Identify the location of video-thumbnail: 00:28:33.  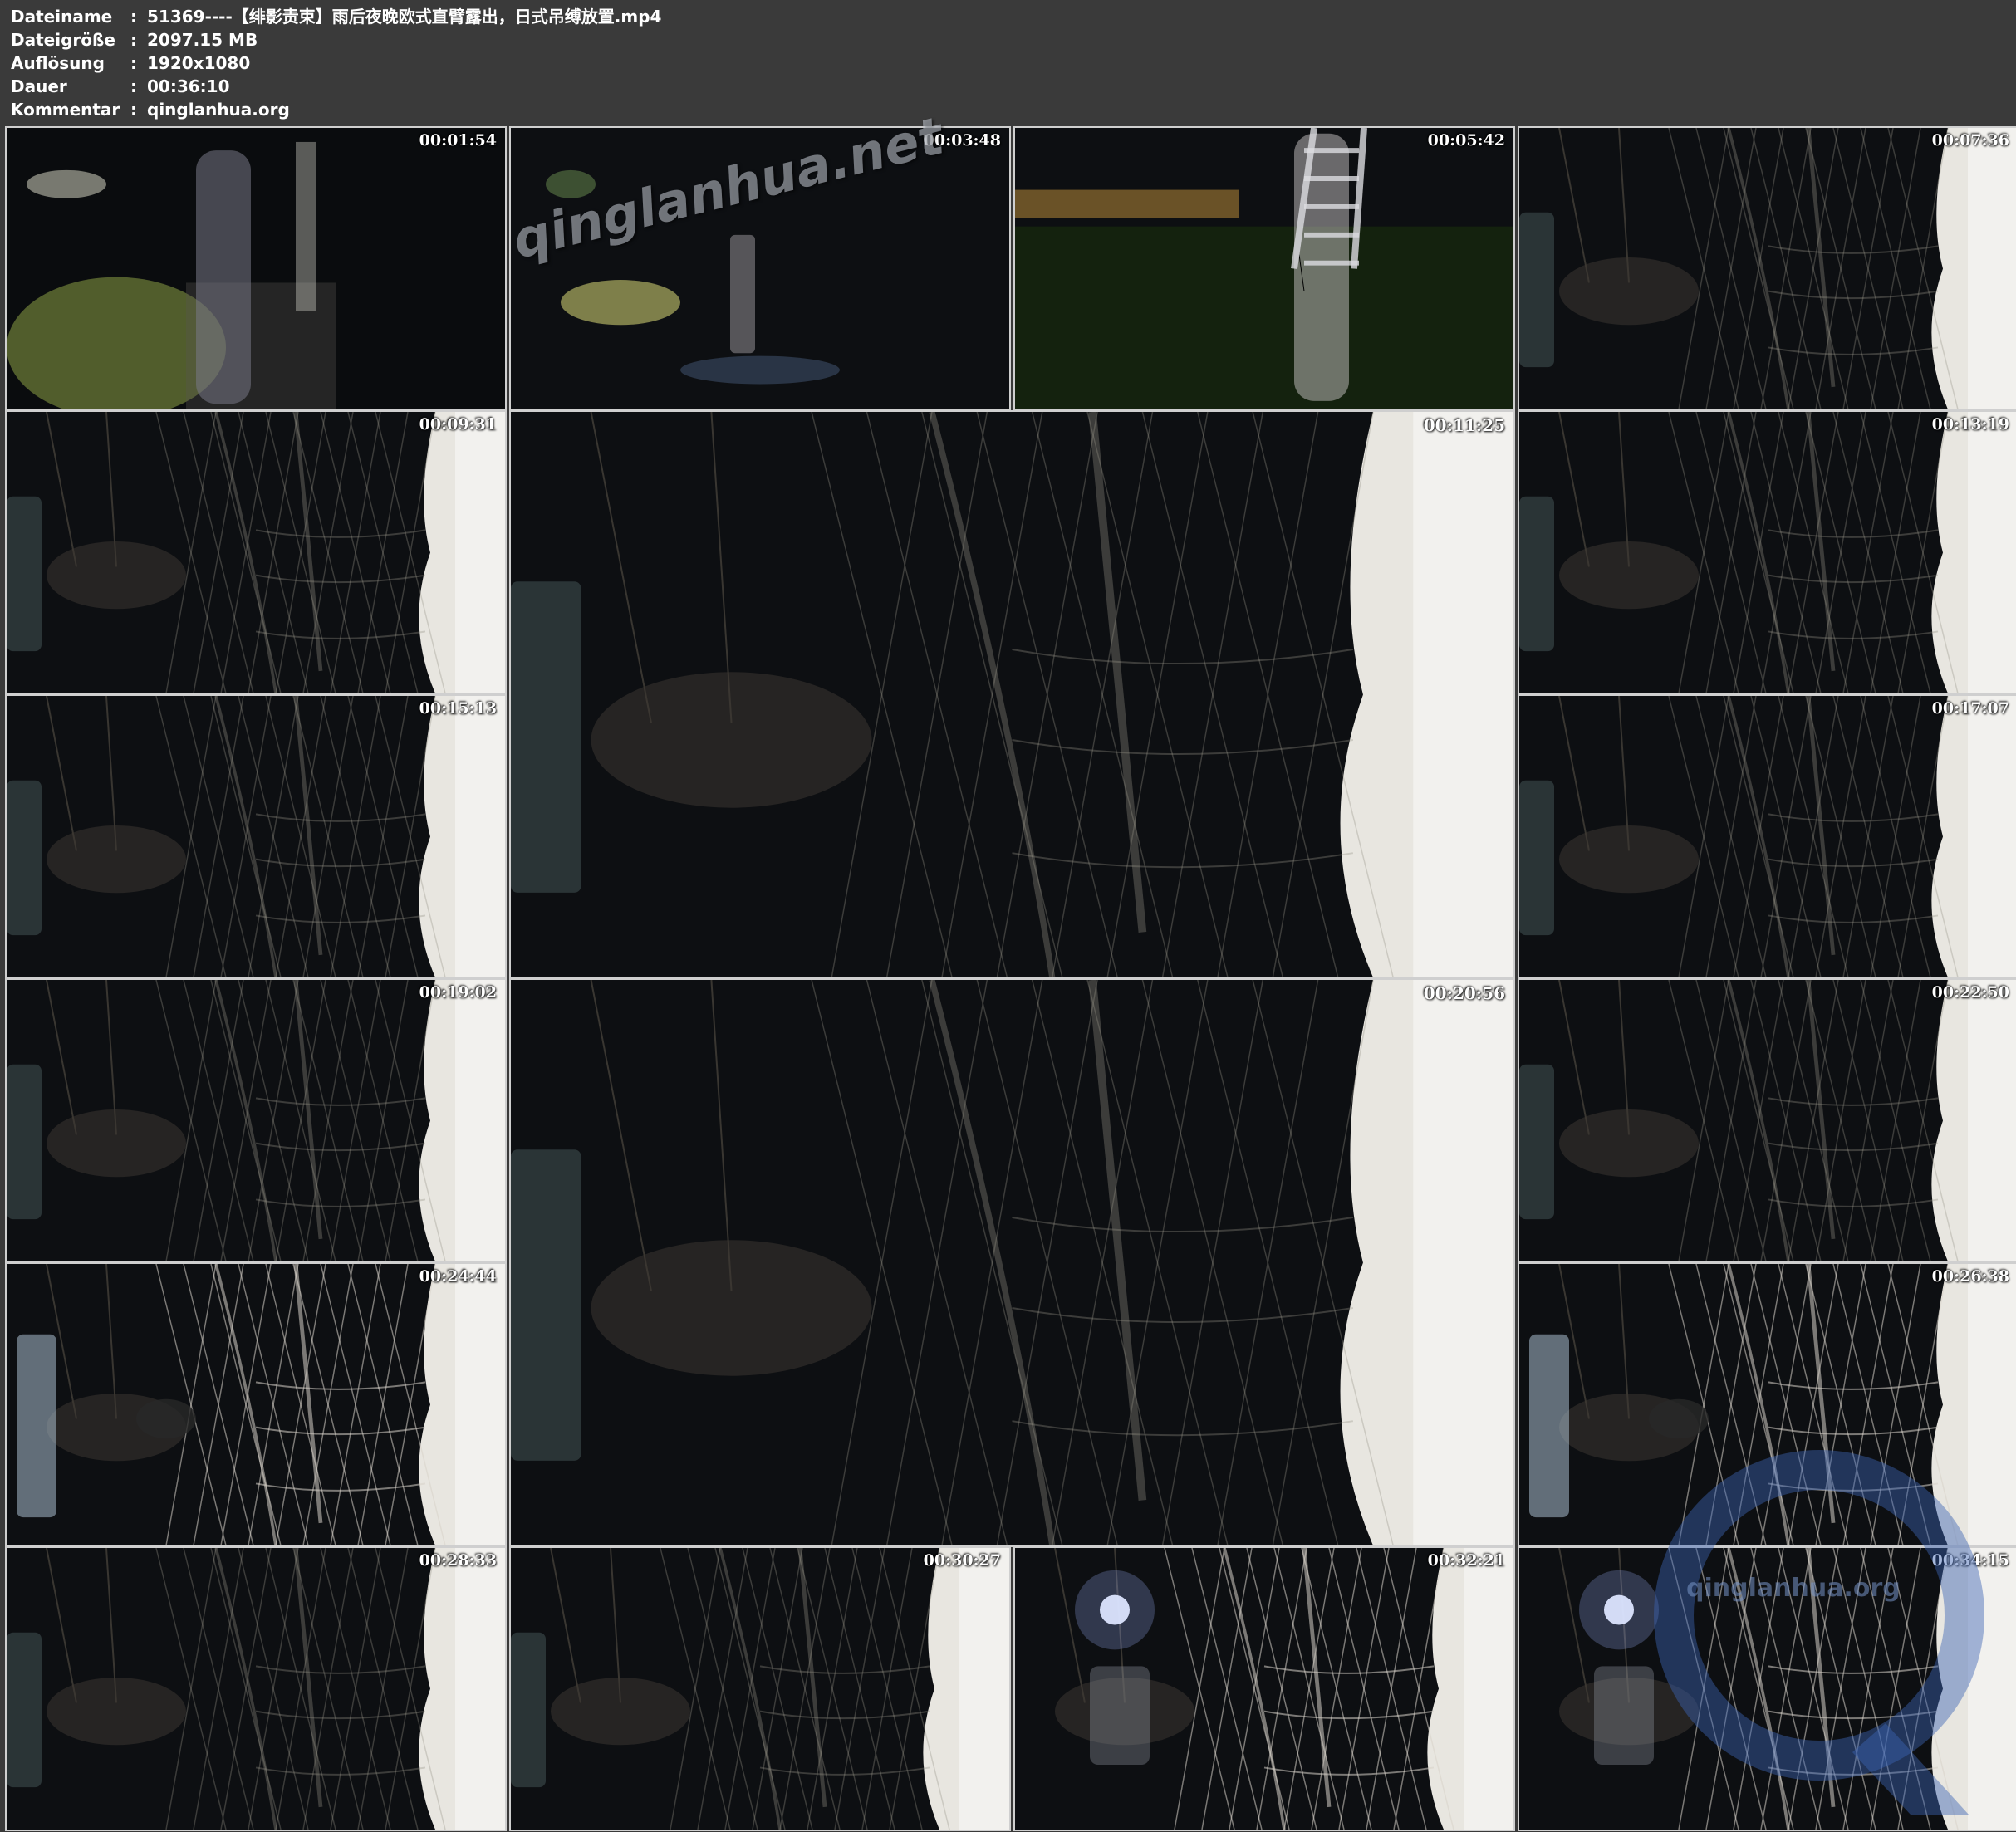
(256, 1688).